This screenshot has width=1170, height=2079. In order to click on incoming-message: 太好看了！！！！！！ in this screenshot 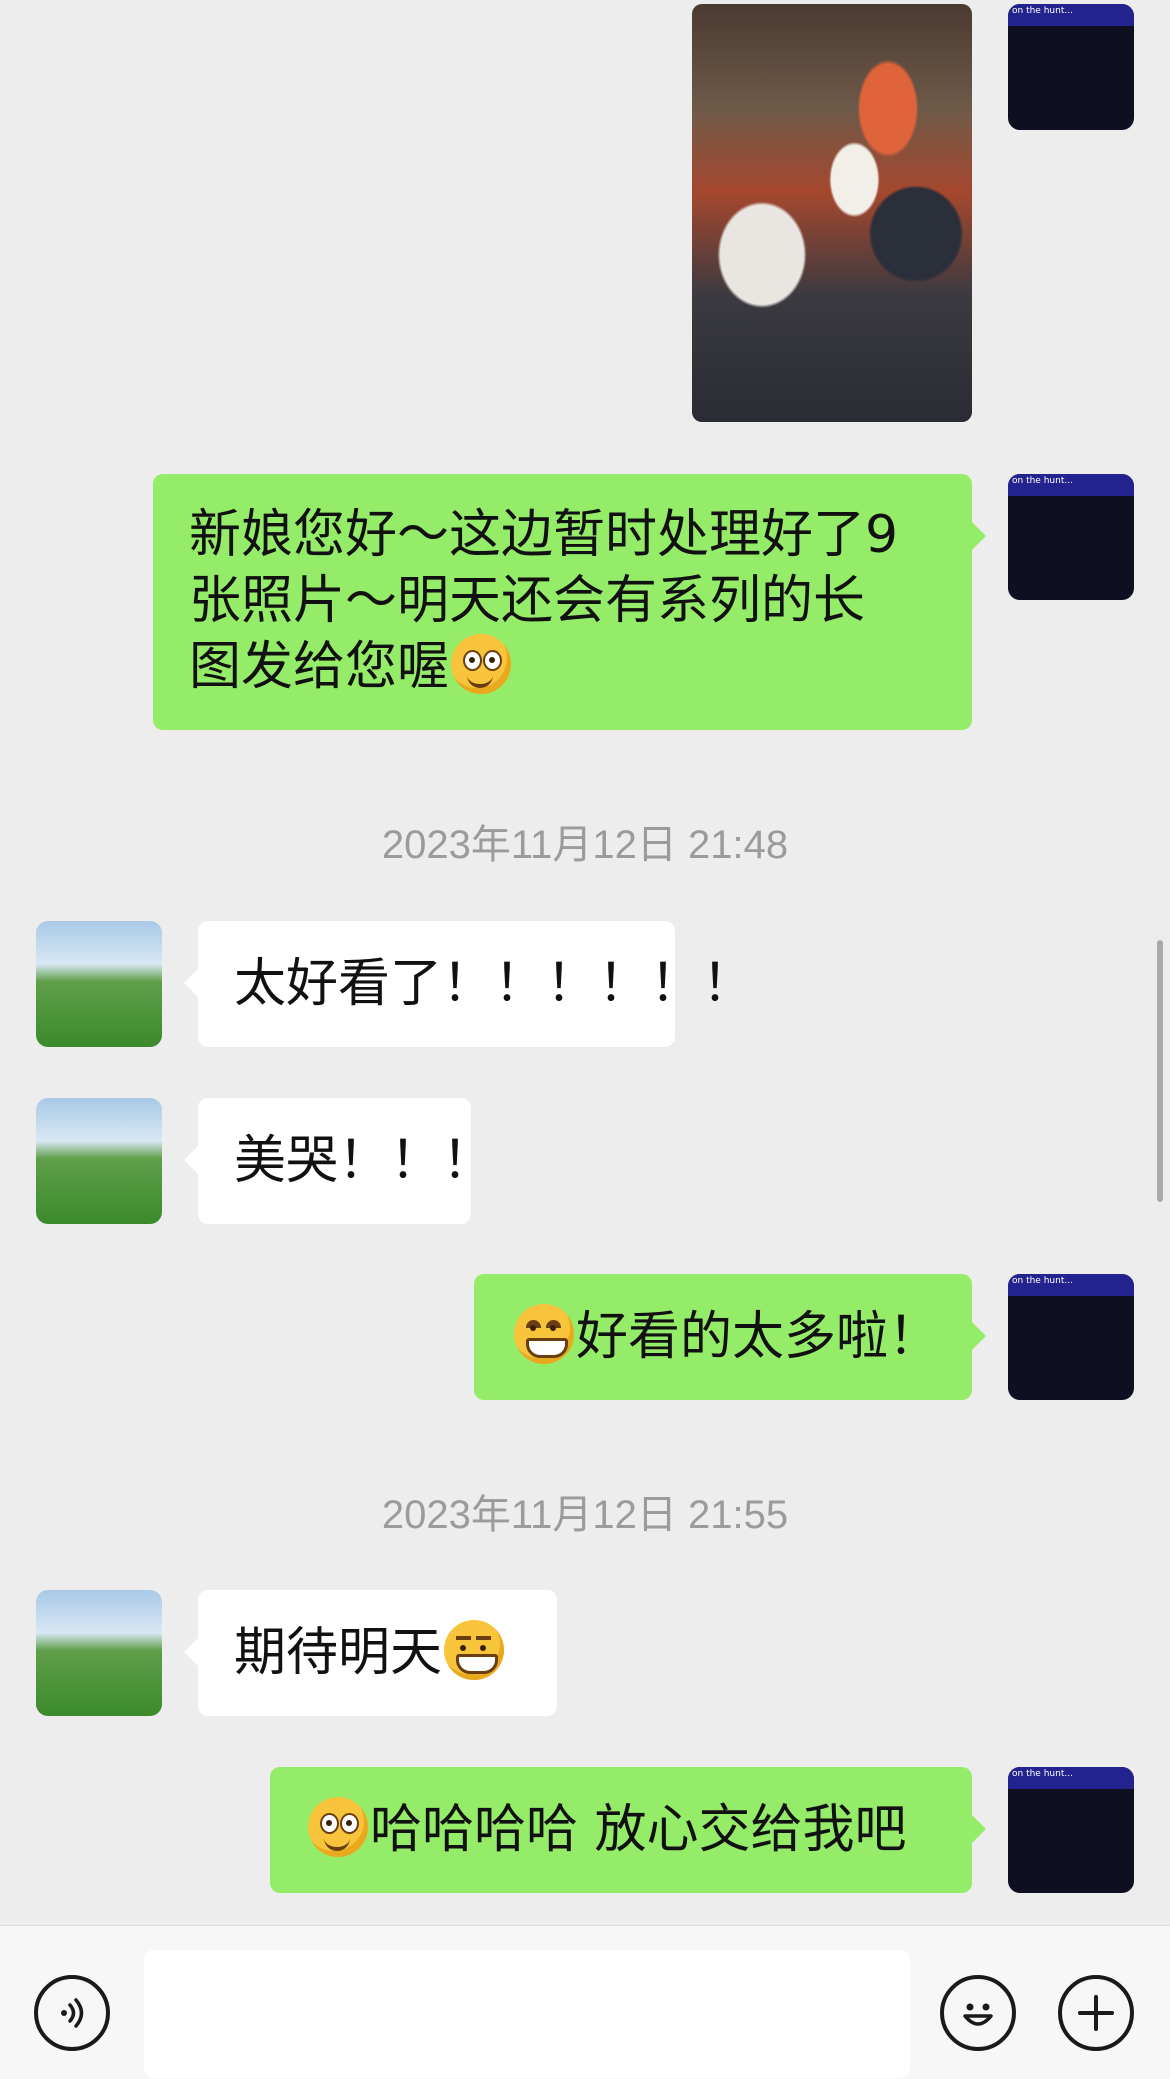, I will do `click(469, 984)`.